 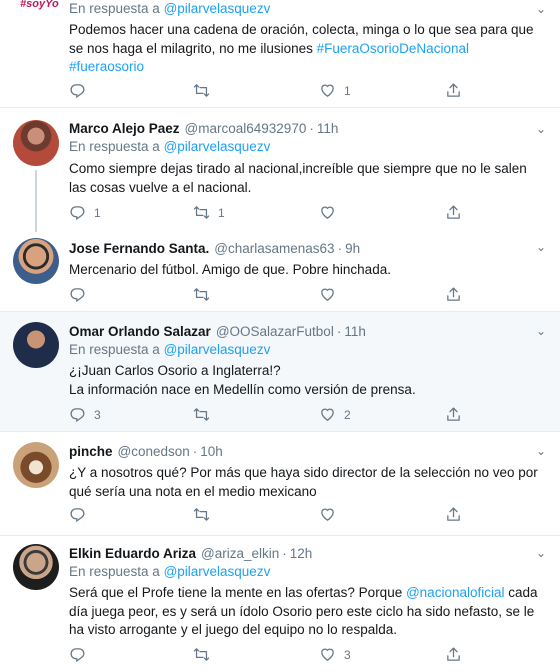 I want to click on reply-button: 1, so click(x=85, y=212).